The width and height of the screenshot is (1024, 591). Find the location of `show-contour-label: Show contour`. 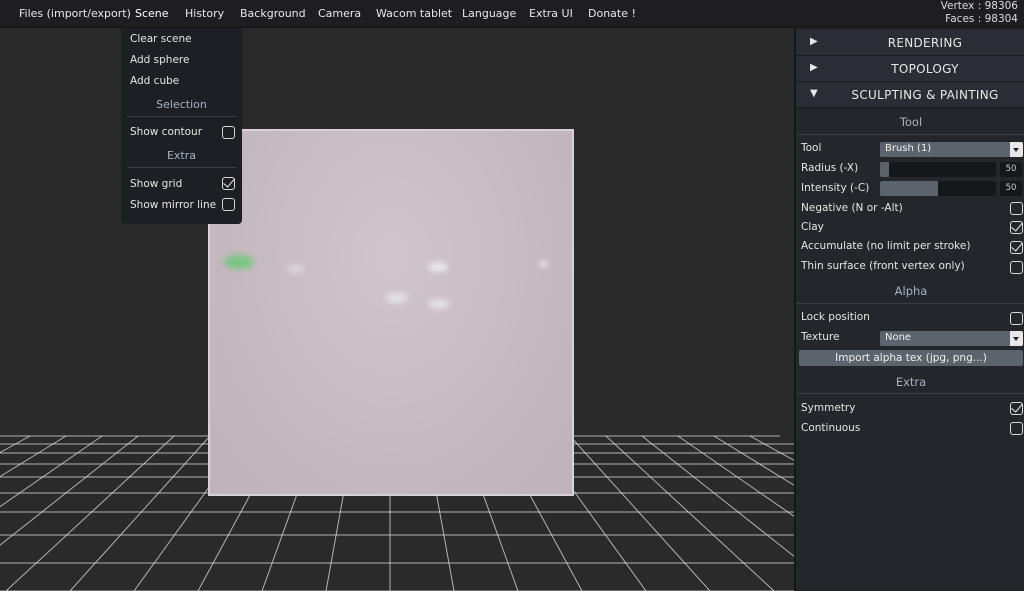

show-contour-label: Show contour is located at coordinates (166, 132).